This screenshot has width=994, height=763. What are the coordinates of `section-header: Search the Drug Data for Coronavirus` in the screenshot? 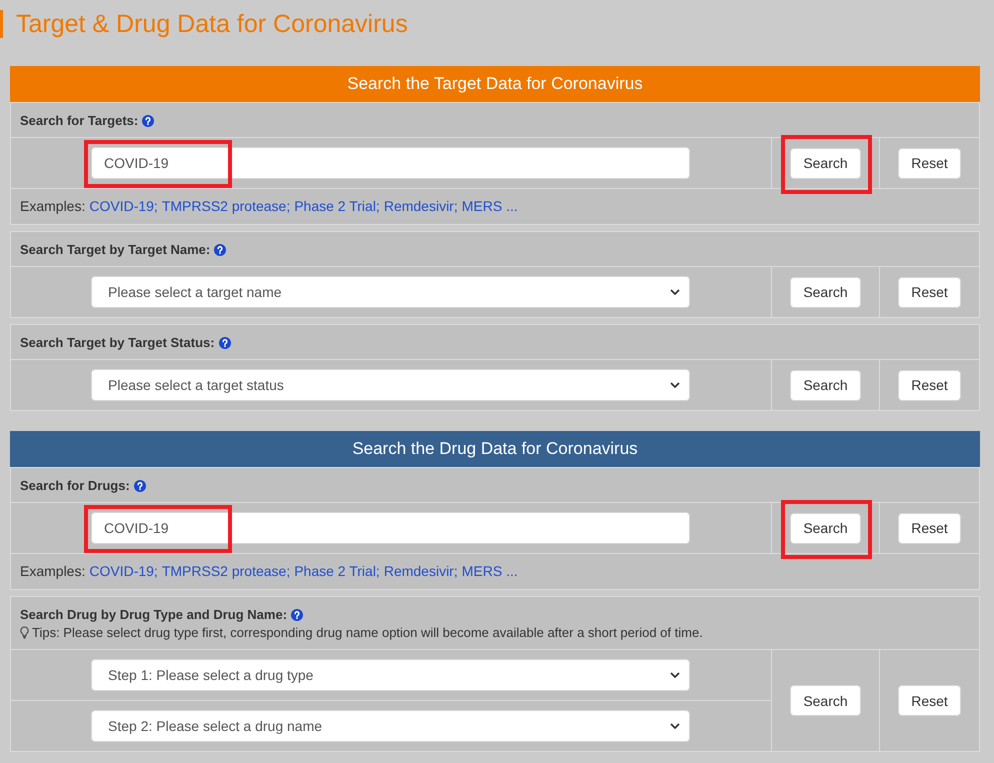 It's located at (495, 449).